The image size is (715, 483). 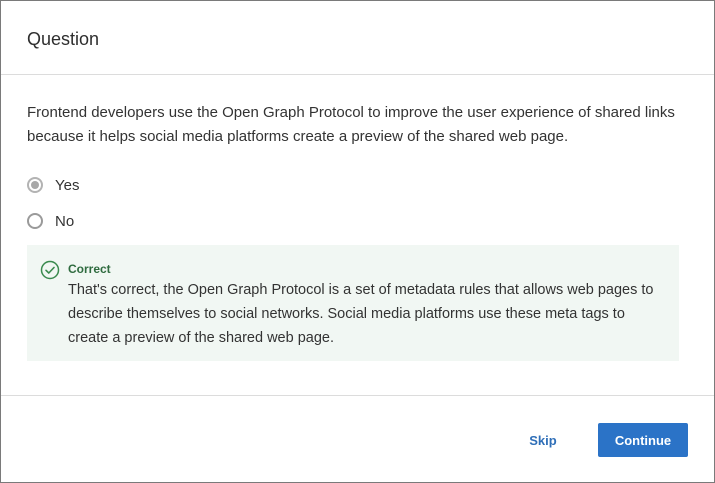 I want to click on option-yes: Yes, so click(x=357, y=185).